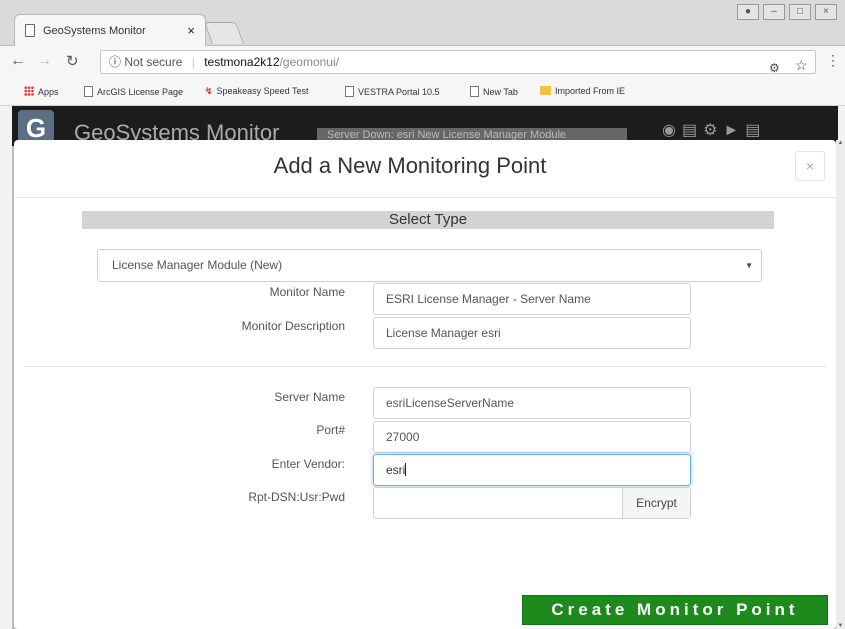 This screenshot has height=629, width=845. What do you see at coordinates (532, 470) in the screenshot?
I see `vendor-input: esri` at bounding box center [532, 470].